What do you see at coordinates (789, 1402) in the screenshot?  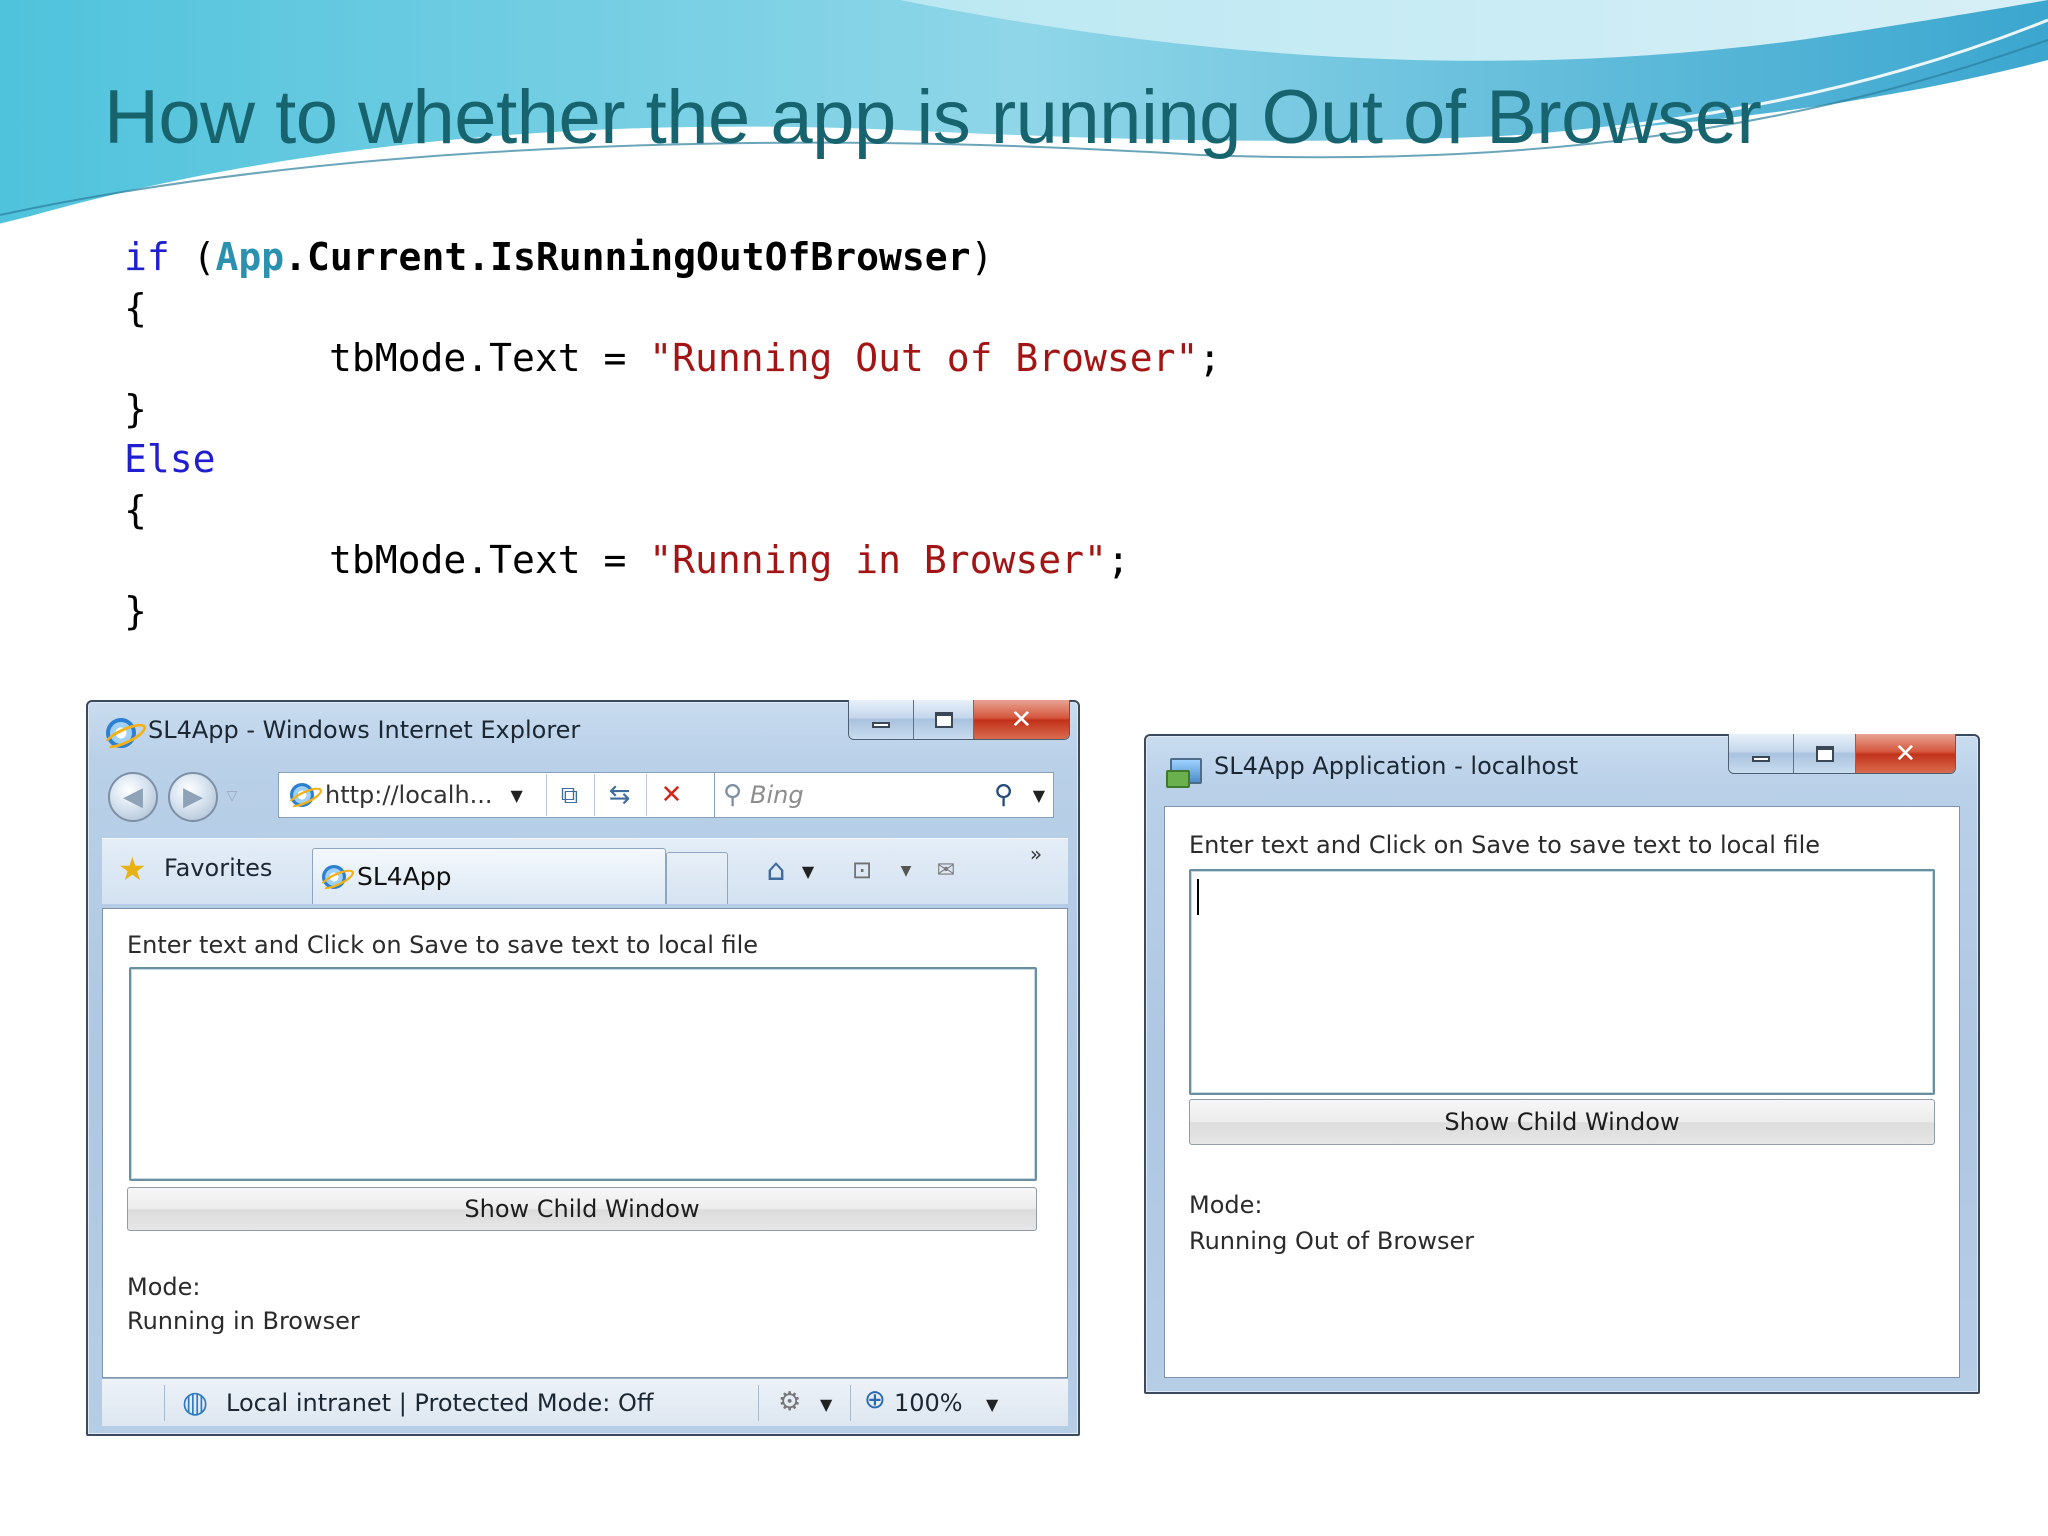 I see `popup-blocker-icon: ⚙` at bounding box center [789, 1402].